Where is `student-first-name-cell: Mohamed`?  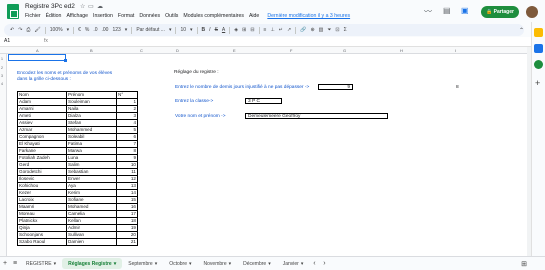 student-first-name-cell: Mohamed is located at coordinates (91, 207).